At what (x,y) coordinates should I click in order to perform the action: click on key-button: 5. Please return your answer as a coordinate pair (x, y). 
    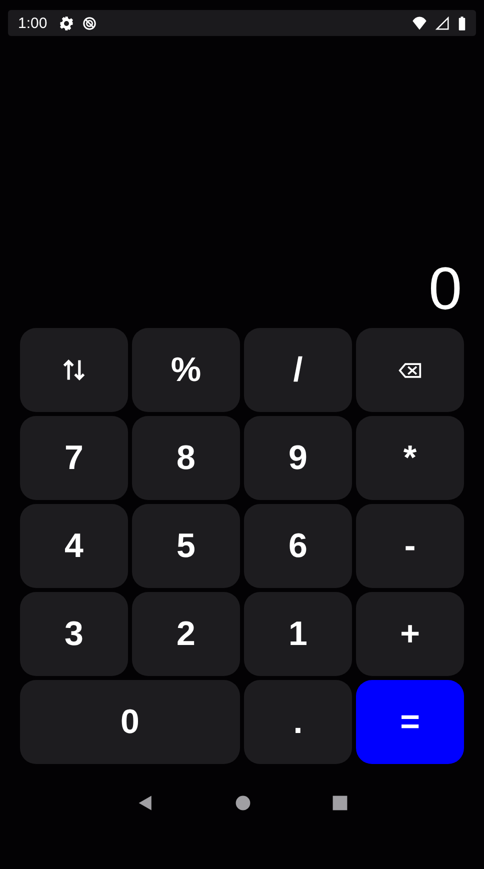
    Looking at the image, I should click on (186, 546).